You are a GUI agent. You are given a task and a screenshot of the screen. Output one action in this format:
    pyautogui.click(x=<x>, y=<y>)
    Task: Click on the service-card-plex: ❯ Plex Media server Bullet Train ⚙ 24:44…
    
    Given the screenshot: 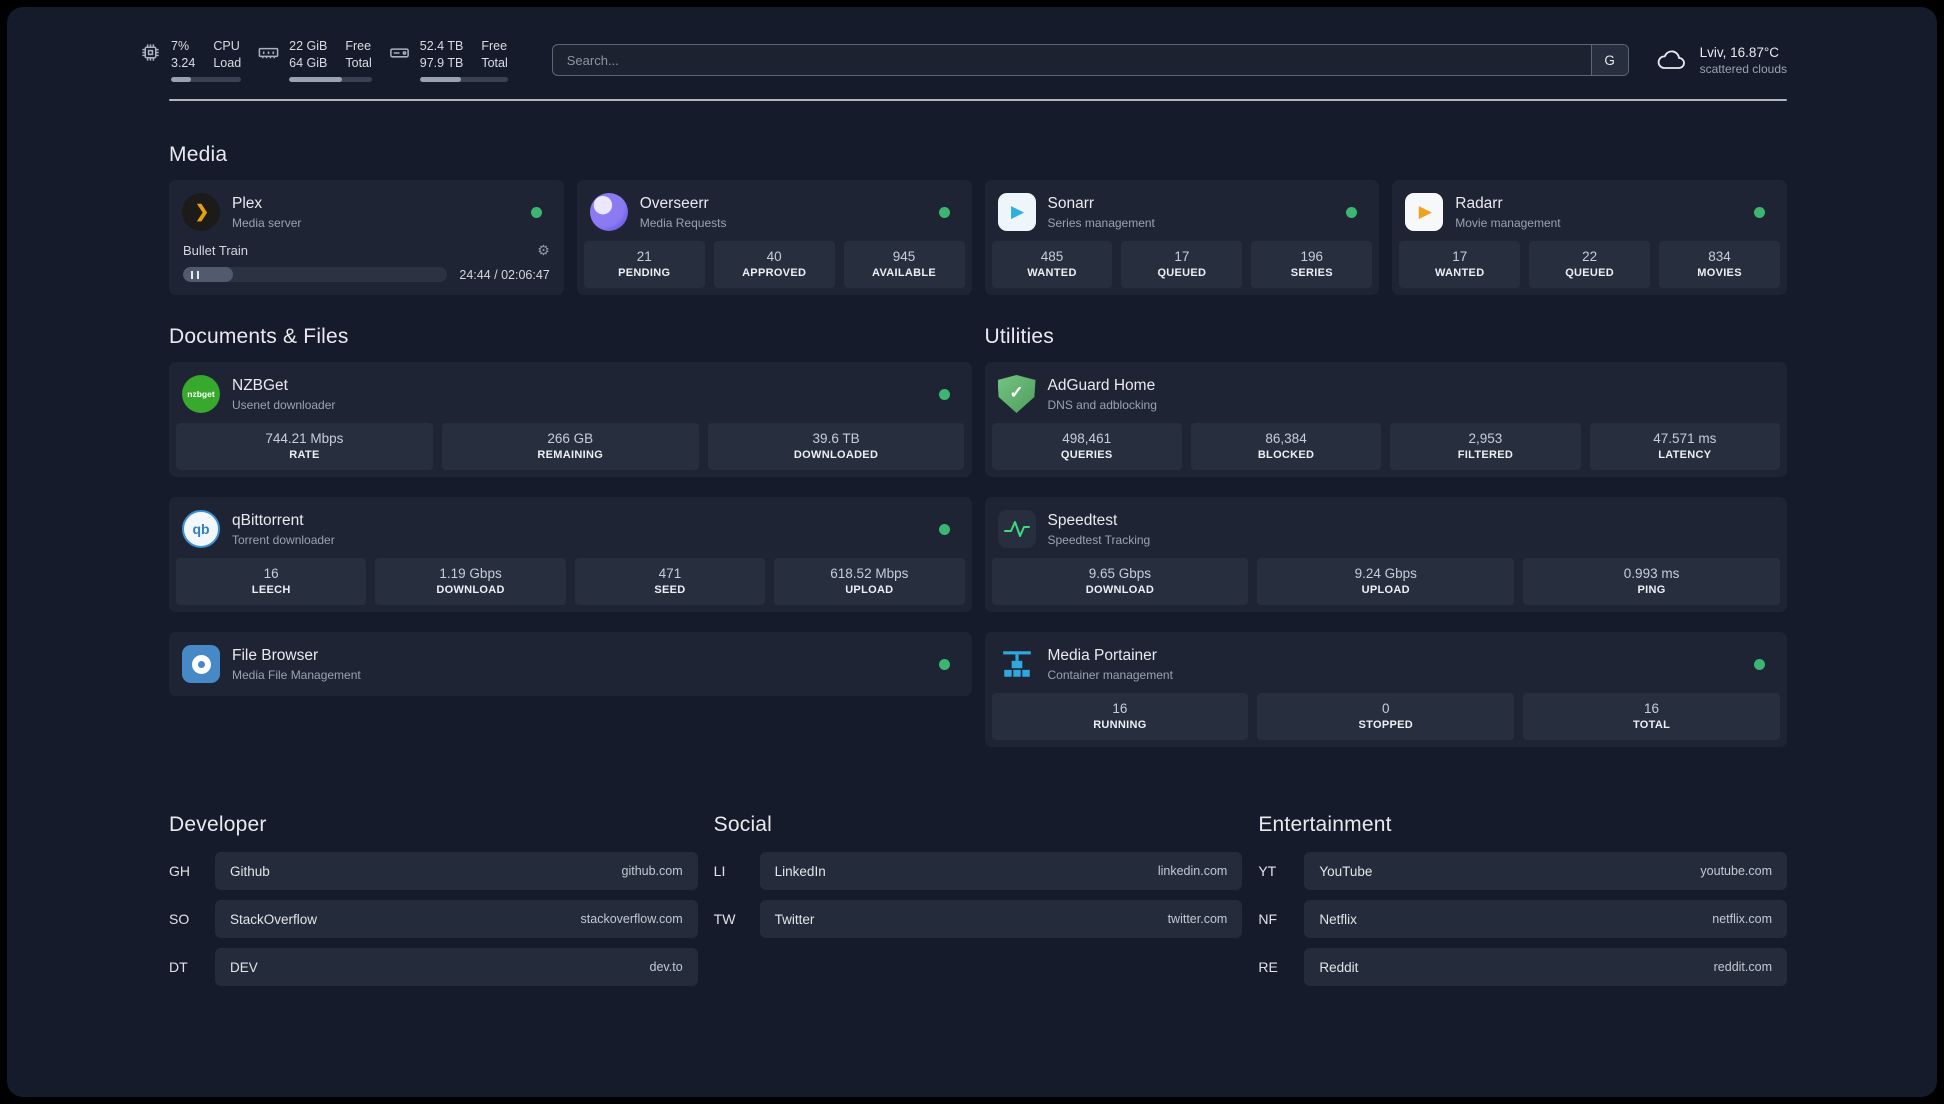 What is the action you would take?
    pyautogui.click(x=366, y=237)
    